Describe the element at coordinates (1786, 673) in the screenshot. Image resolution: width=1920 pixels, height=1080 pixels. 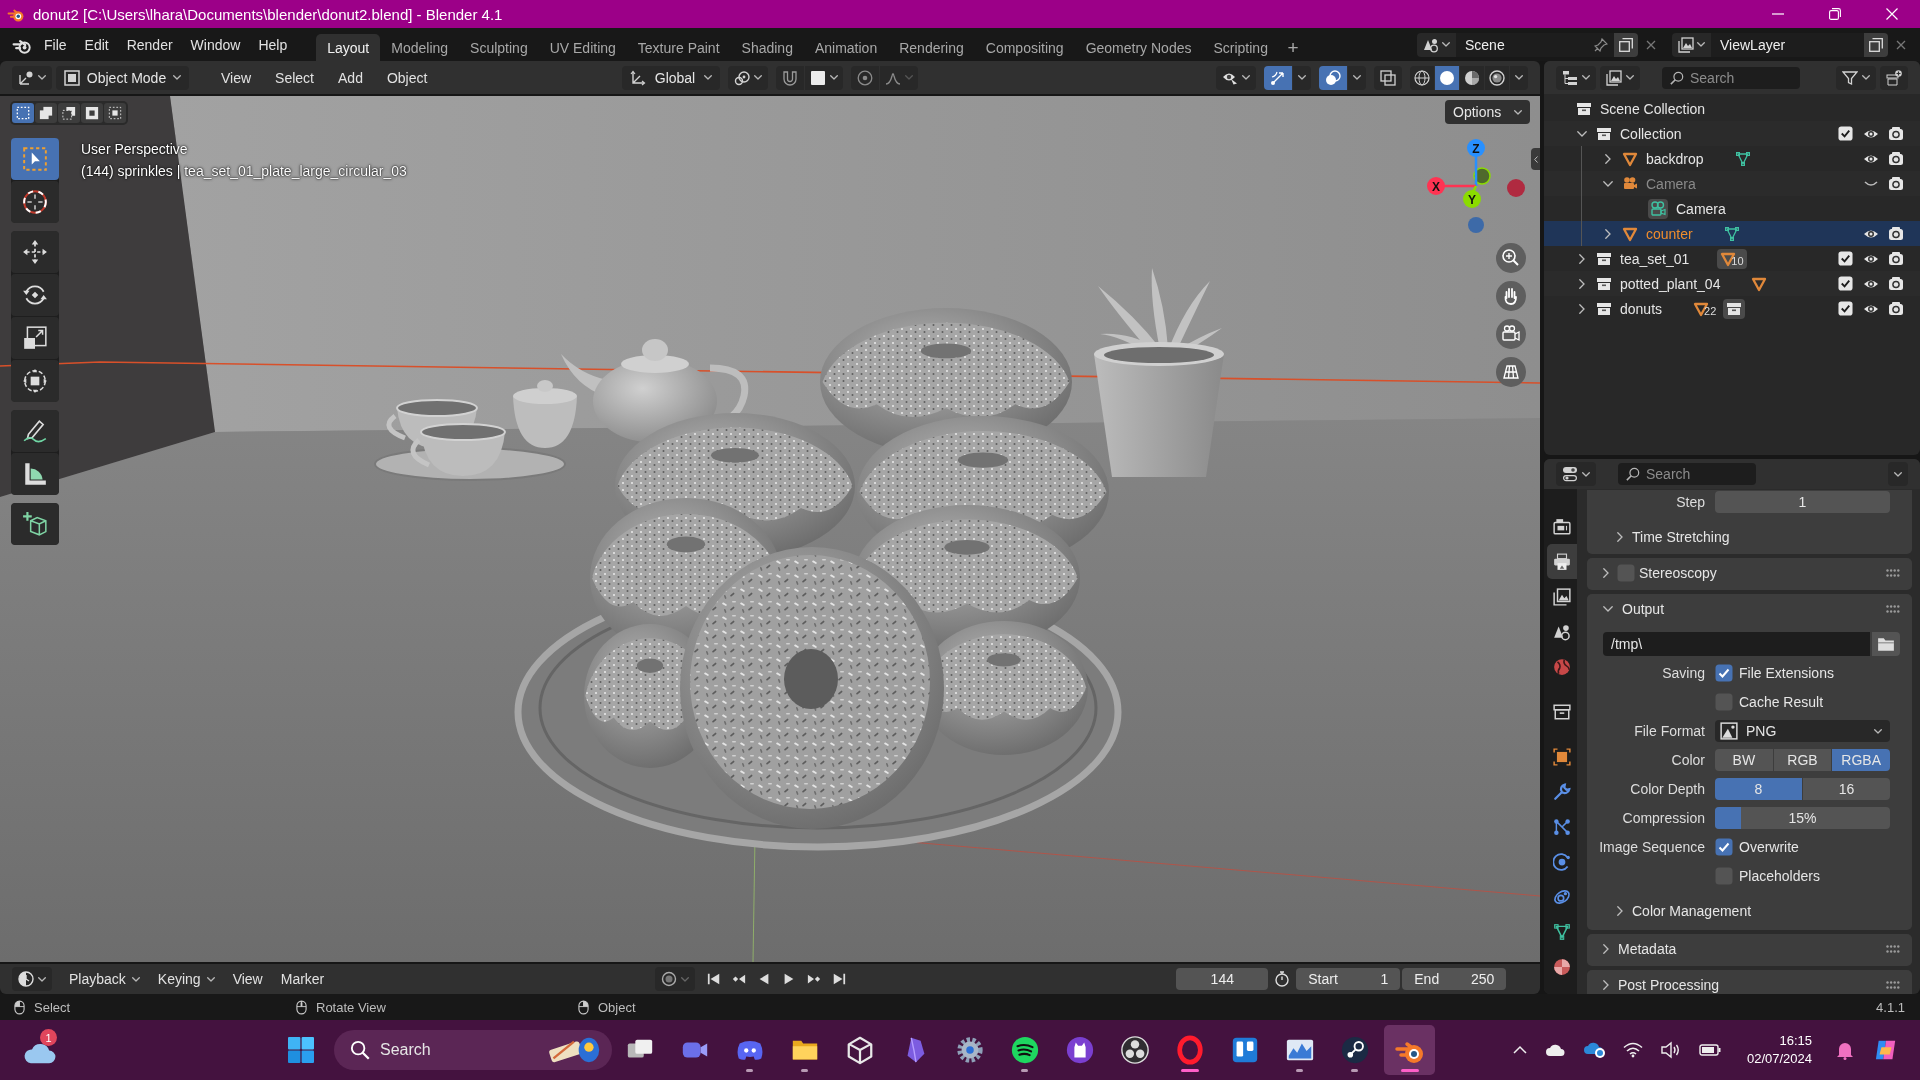
I see `checkbox-label: File Extensions` at that location.